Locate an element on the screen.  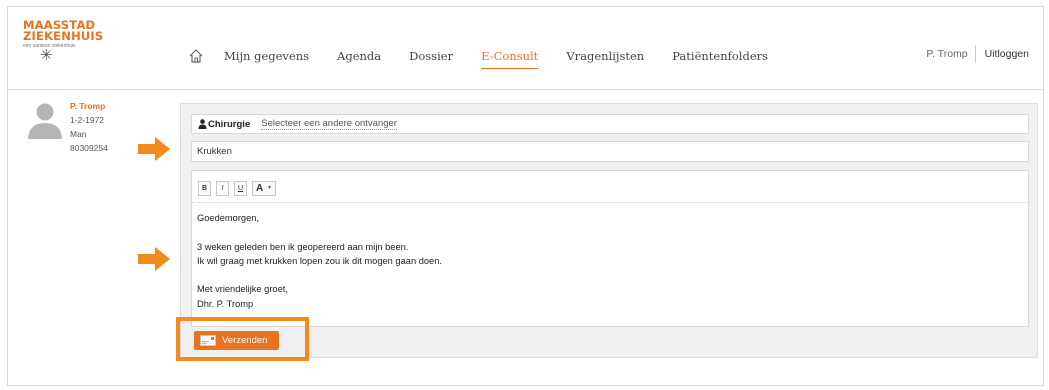
body-line: Met vriendelijke groet, is located at coordinates (242, 289).